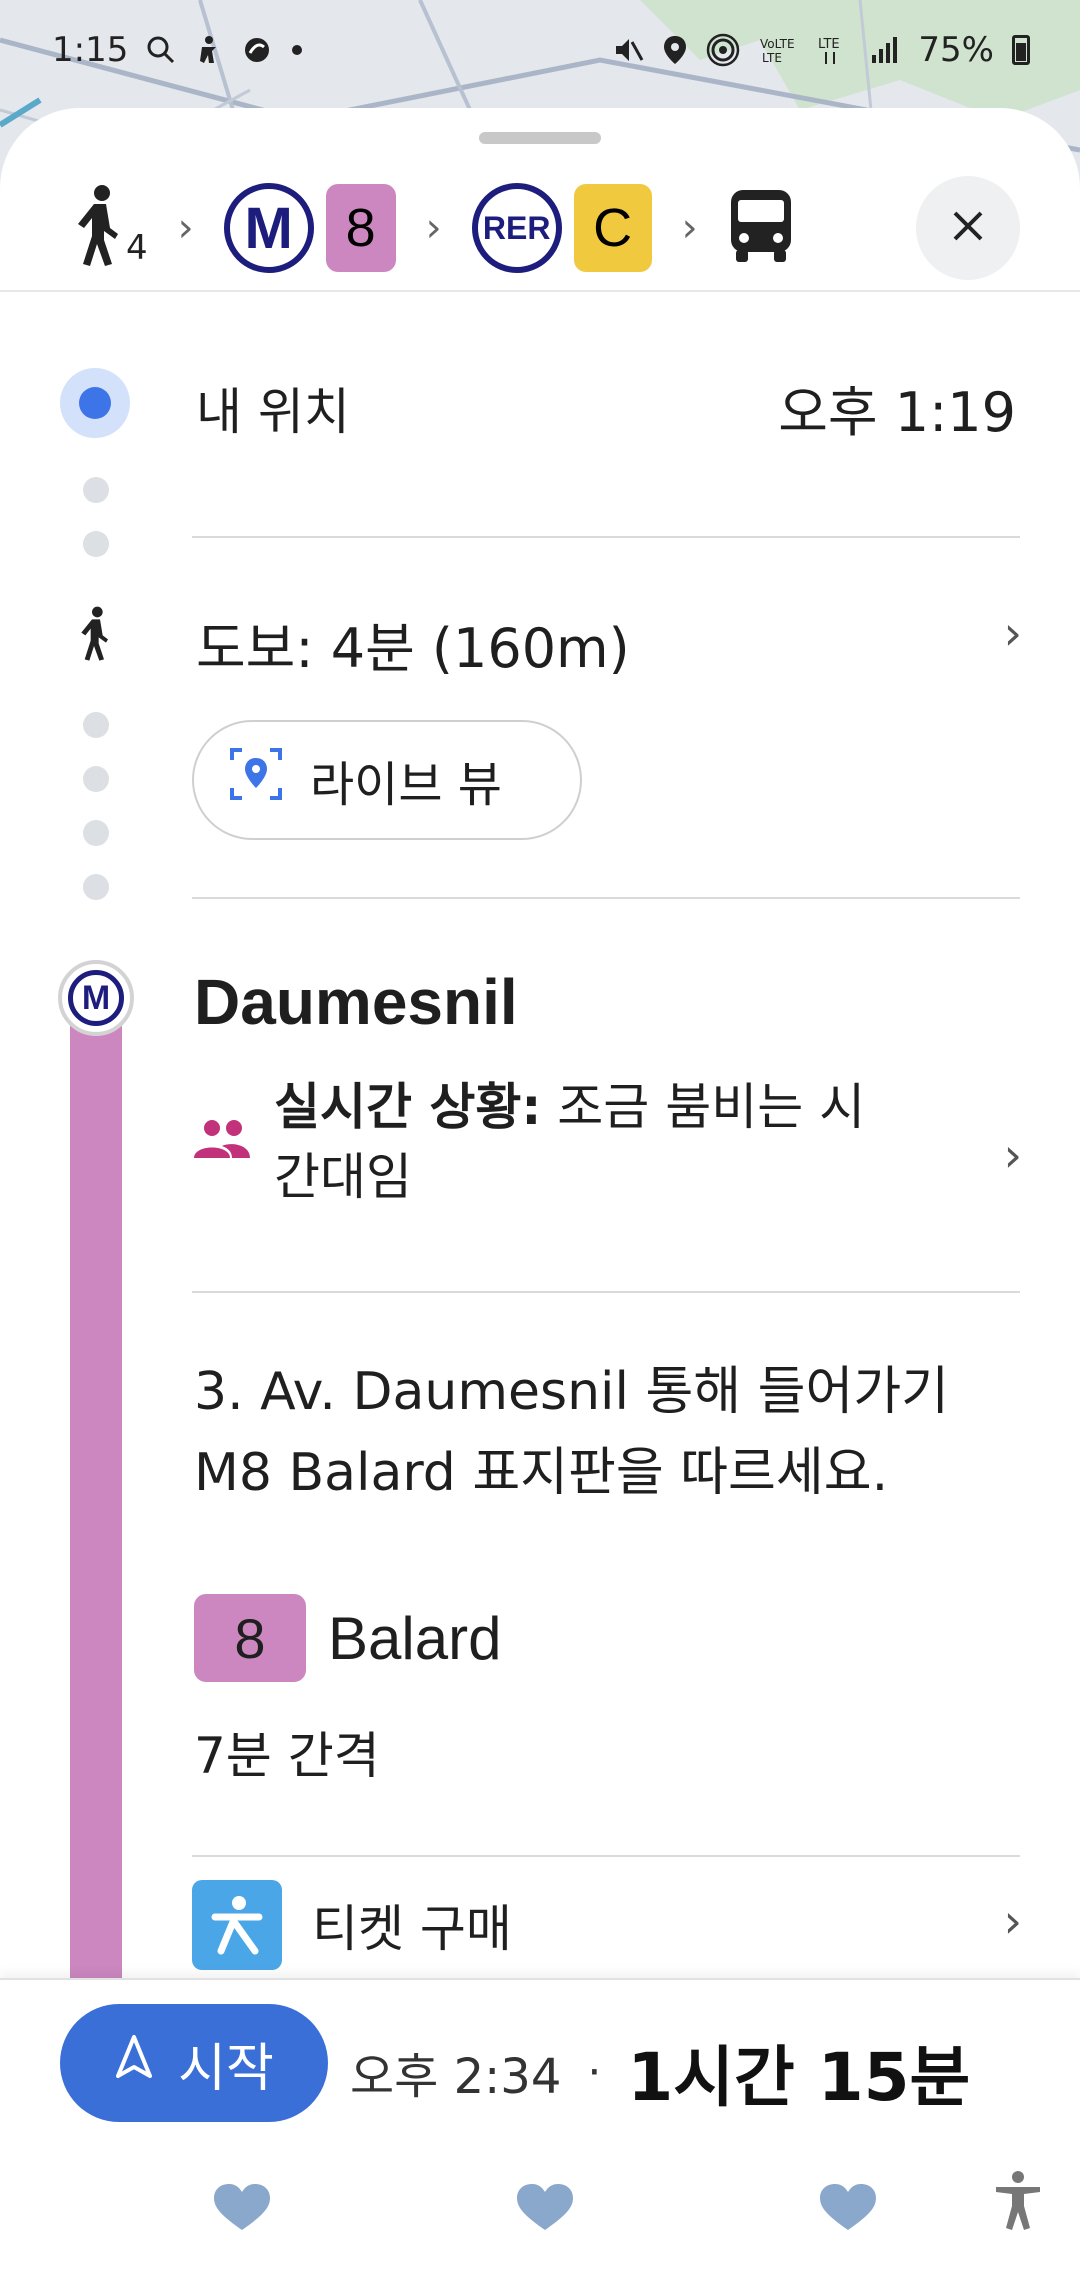  Describe the element at coordinates (723, 50) in the screenshot. I see `hotspot-icon` at that location.